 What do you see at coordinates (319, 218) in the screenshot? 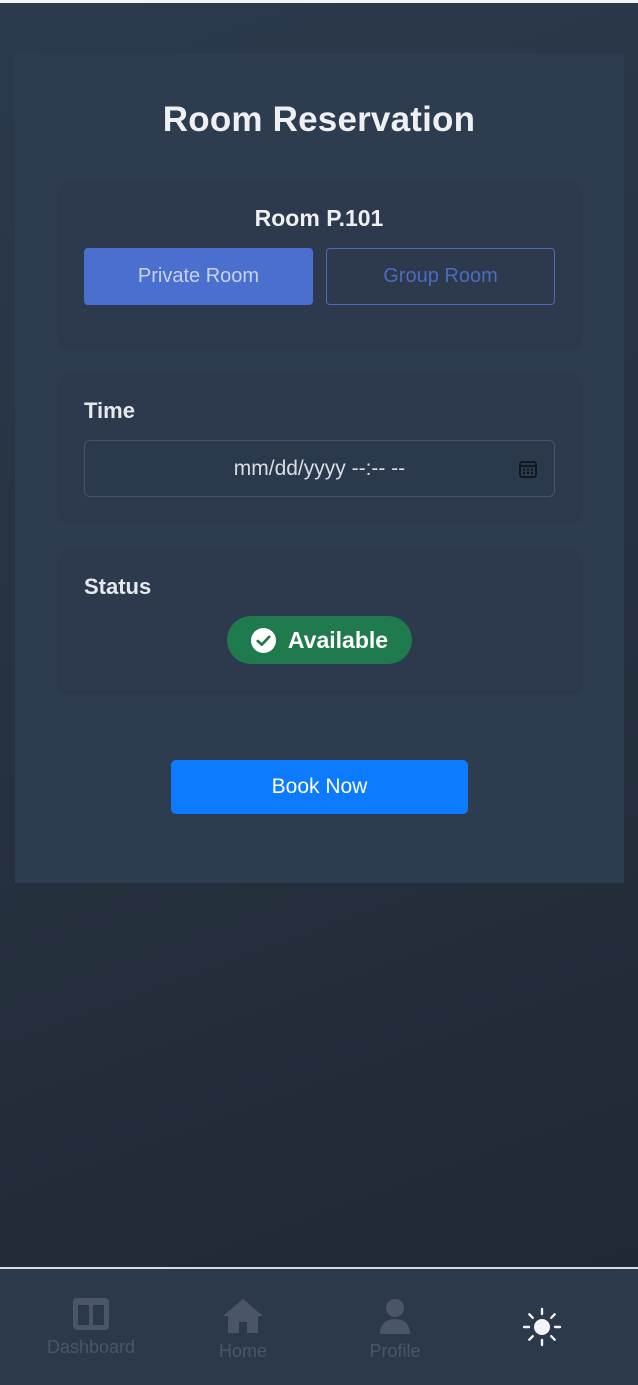
I see `room-name: Room P.101` at bounding box center [319, 218].